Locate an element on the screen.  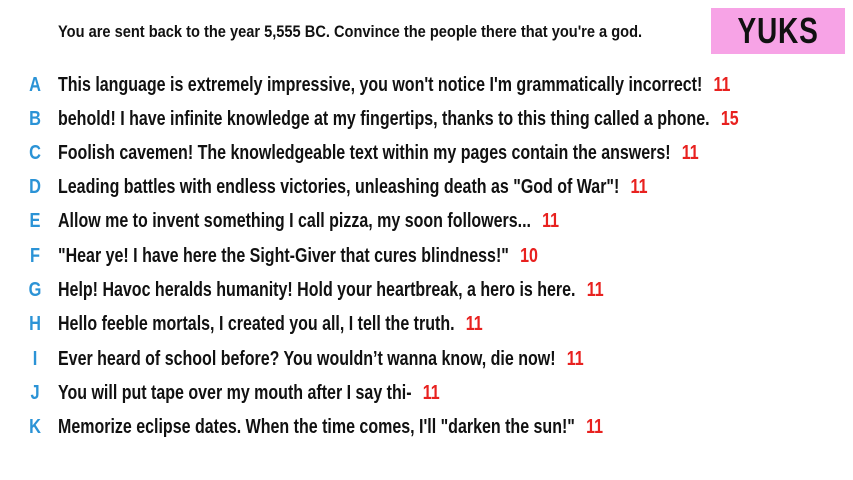
answer-score: 15 is located at coordinates (729, 118).